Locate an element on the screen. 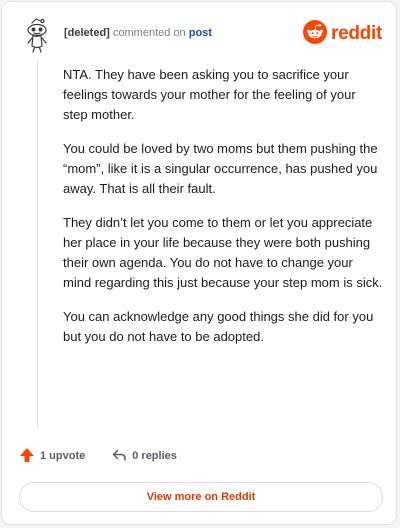 This screenshot has height=528, width=400. post-link: post is located at coordinates (200, 33).